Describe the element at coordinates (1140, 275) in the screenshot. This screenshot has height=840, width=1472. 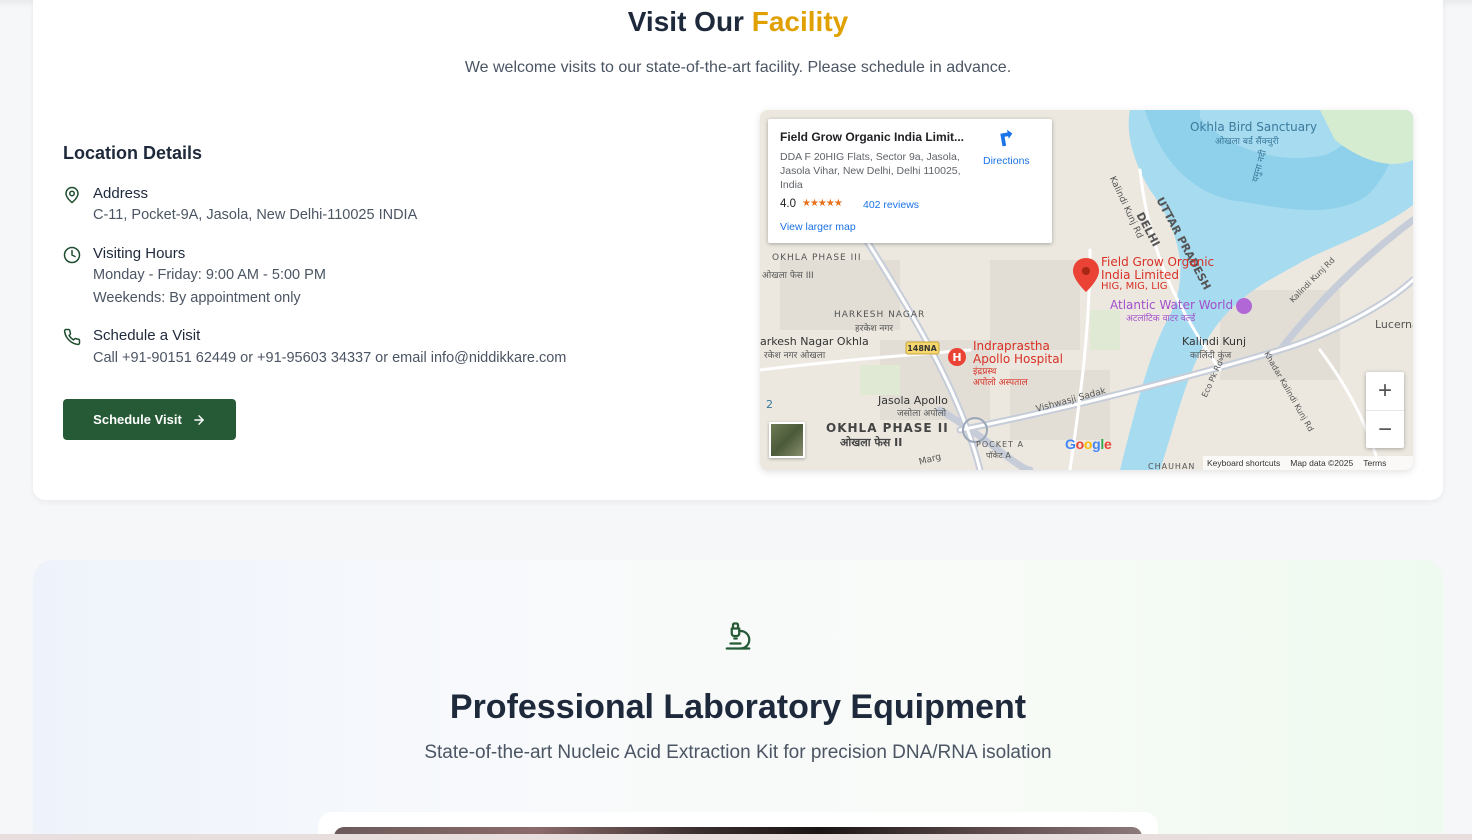
I see `marker-label-line2: India Limited` at that location.